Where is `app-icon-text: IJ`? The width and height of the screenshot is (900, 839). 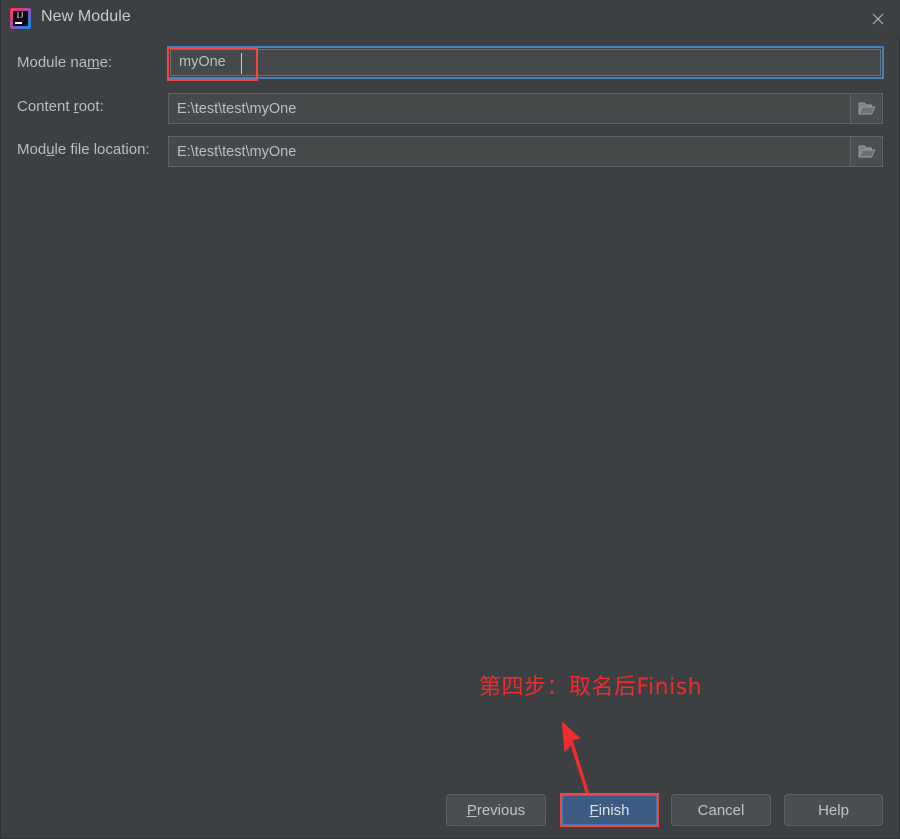
app-icon-text: IJ is located at coordinates (20, 15).